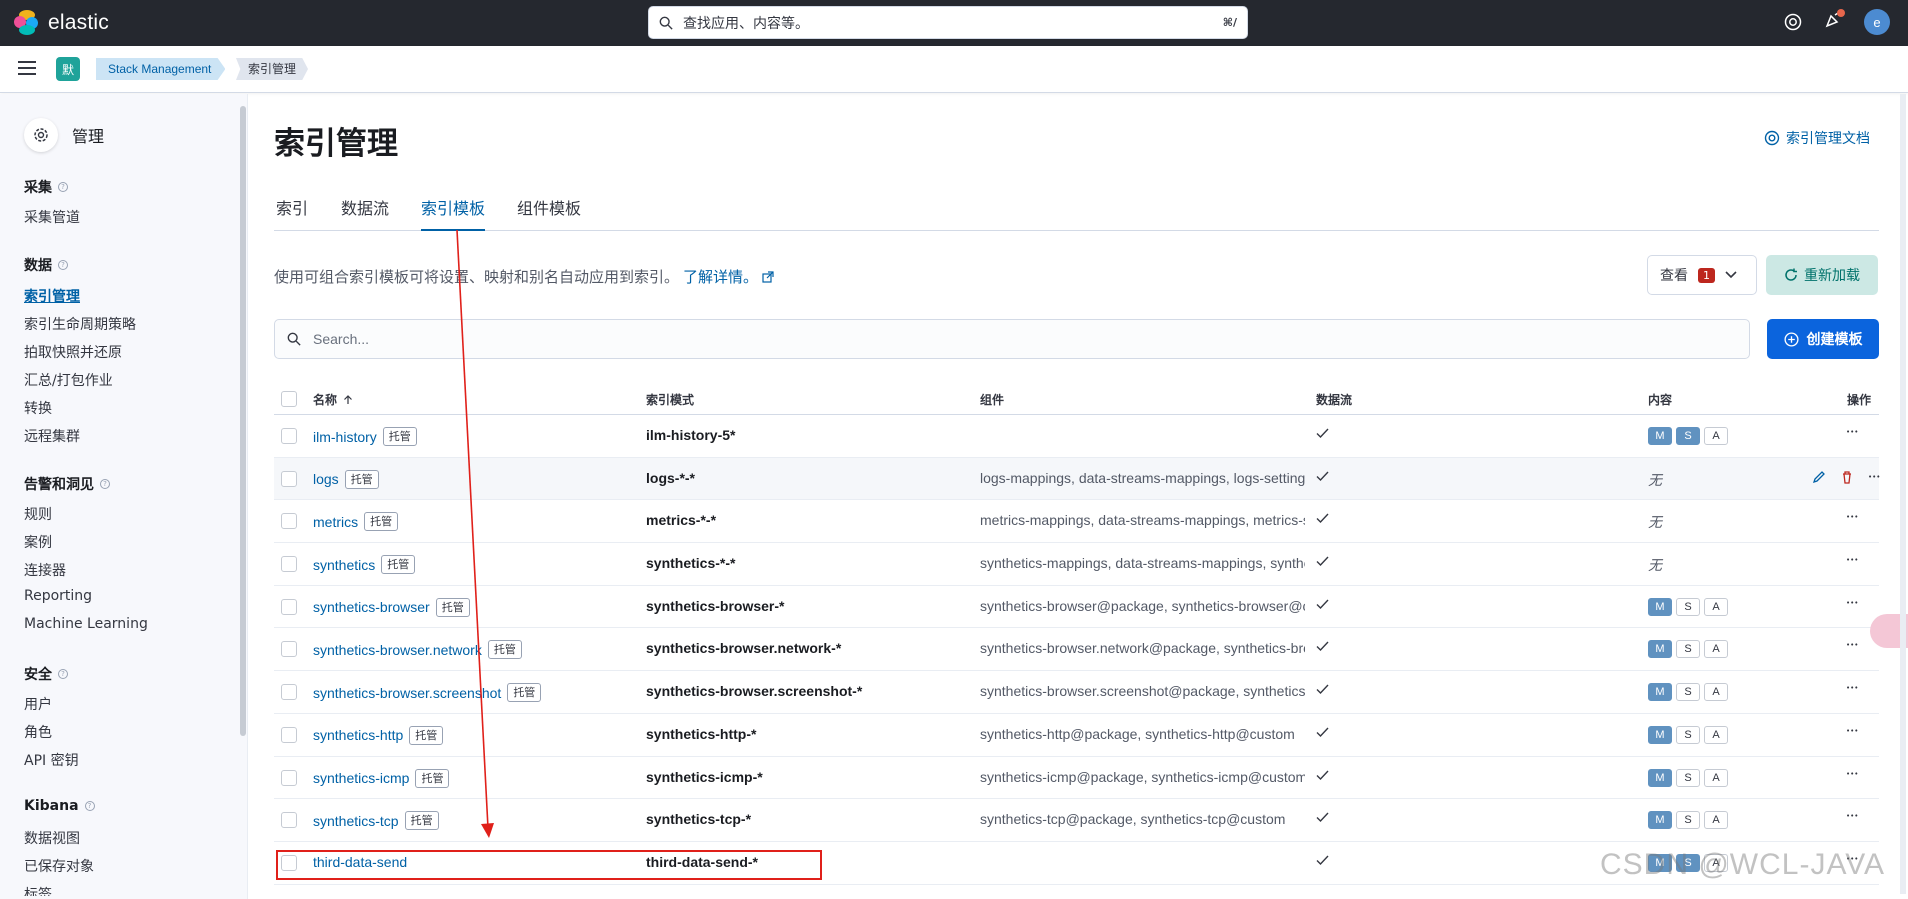  Describe the element at coordinates (1903, 494) in the screenshot. I see `page-scrollbar` at that location.